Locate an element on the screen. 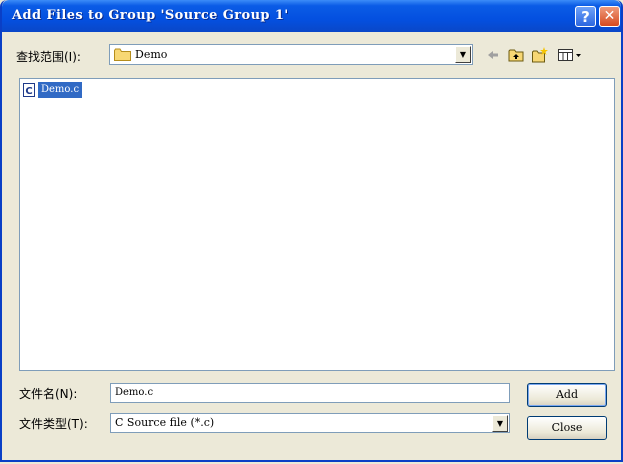 The image size is (623, 464). svg-text: C is located at coordinates (28, 91).